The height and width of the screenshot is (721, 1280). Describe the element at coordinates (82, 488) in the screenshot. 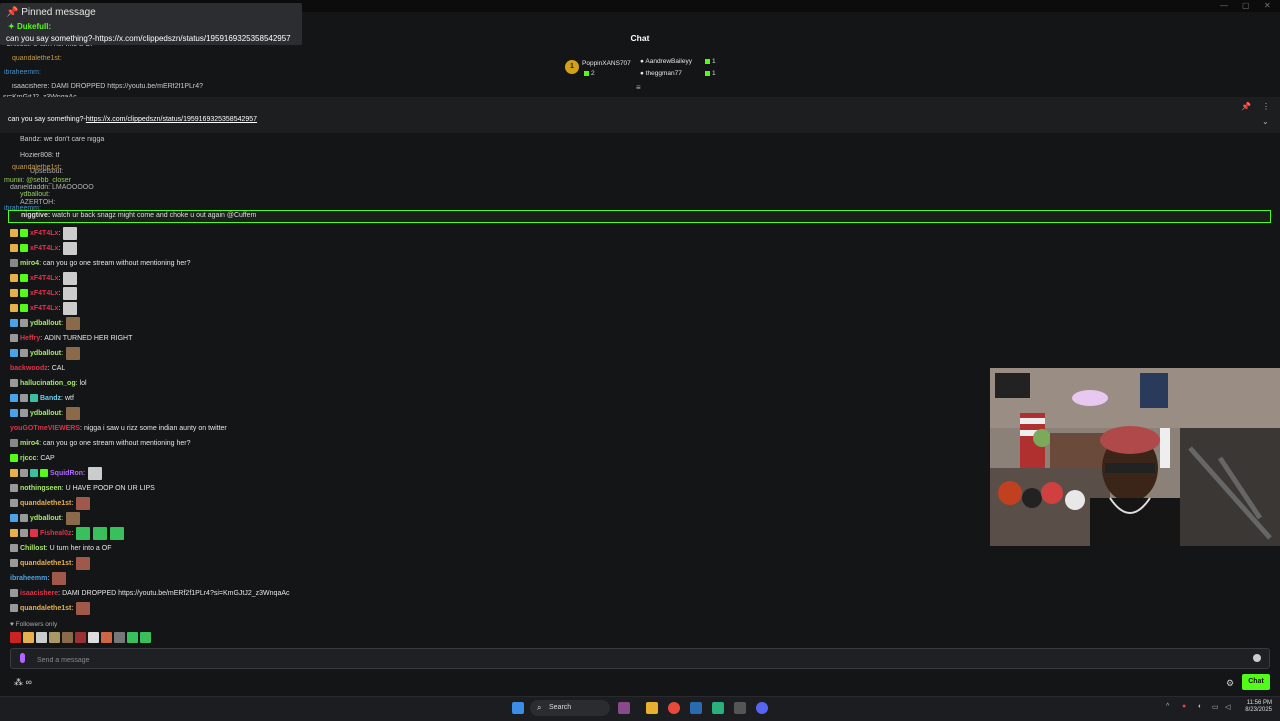

I see `chat-message: nothingseen: U HAVE POOP ON UR LIPS` at that location.